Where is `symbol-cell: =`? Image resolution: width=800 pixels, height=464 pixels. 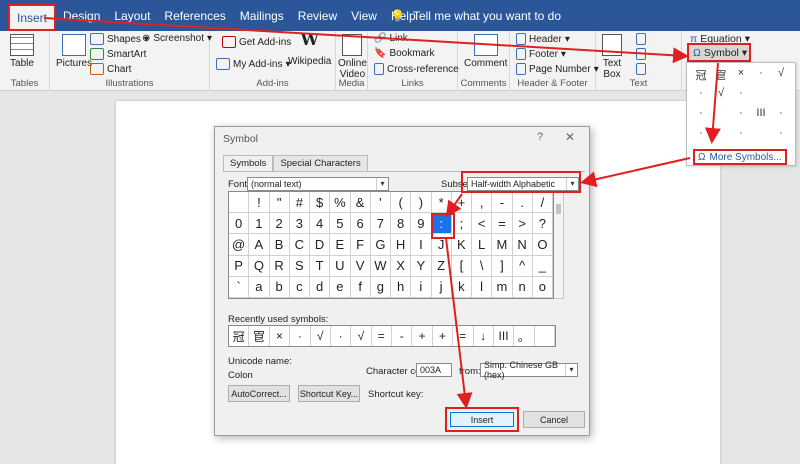
symbol-cell: = is located at coordinates (502, 224).